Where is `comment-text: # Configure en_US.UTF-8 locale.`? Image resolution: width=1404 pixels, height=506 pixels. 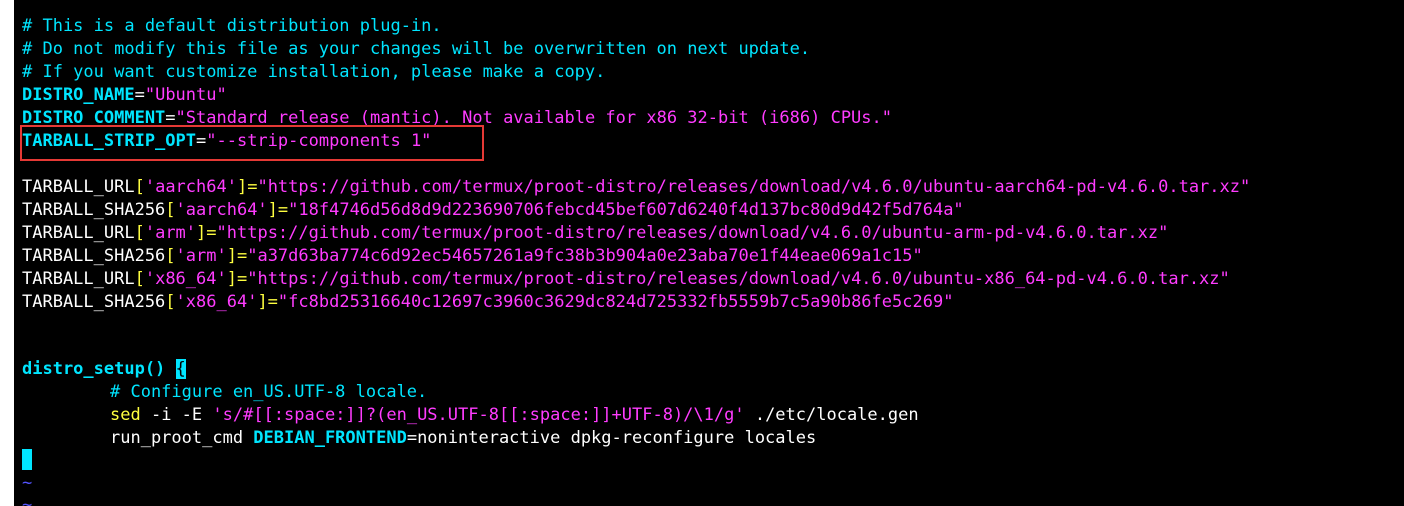 comment-text: # Configure en_US.UTF-8 locale. is located at coordinates (269, 392).